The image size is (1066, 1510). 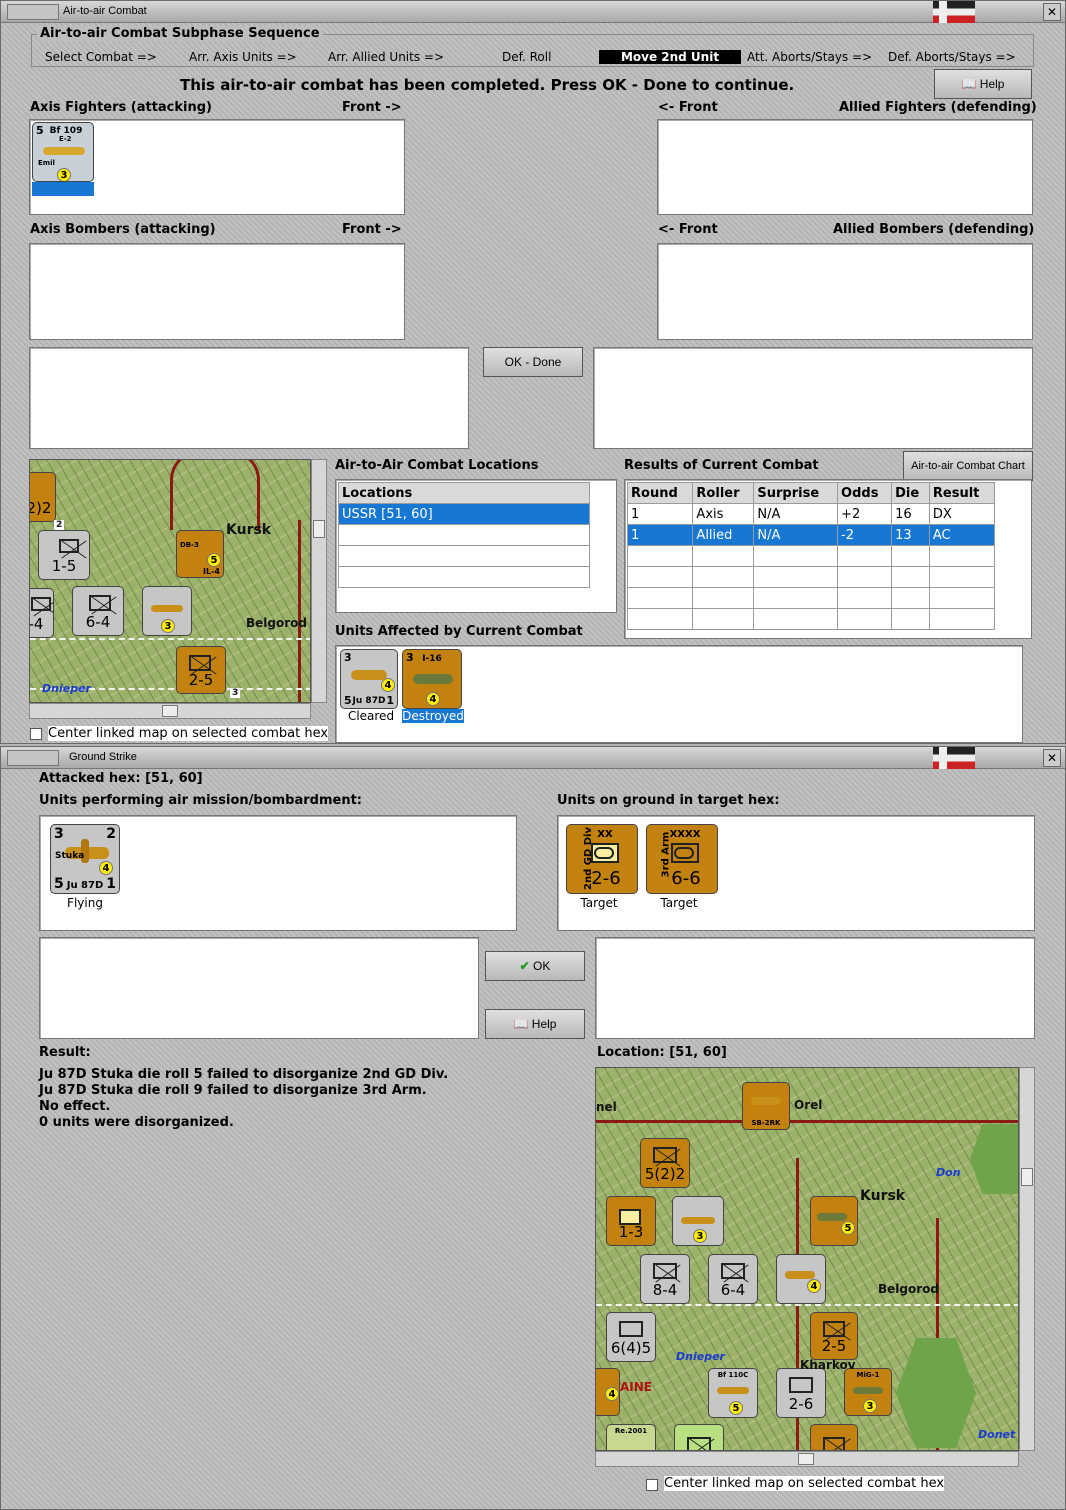 What do you see at coordinates (665, 1163) in the screenshot?
I see `map-counter-5-2-2: 5(2)2` at bounding box center [665, 1163].